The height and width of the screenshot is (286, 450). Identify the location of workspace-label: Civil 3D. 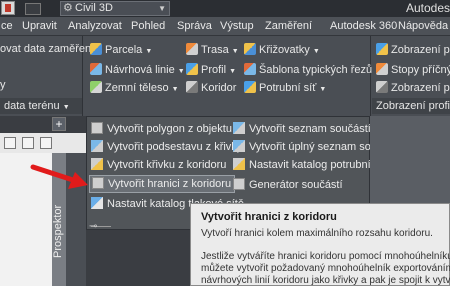
(94, 8).